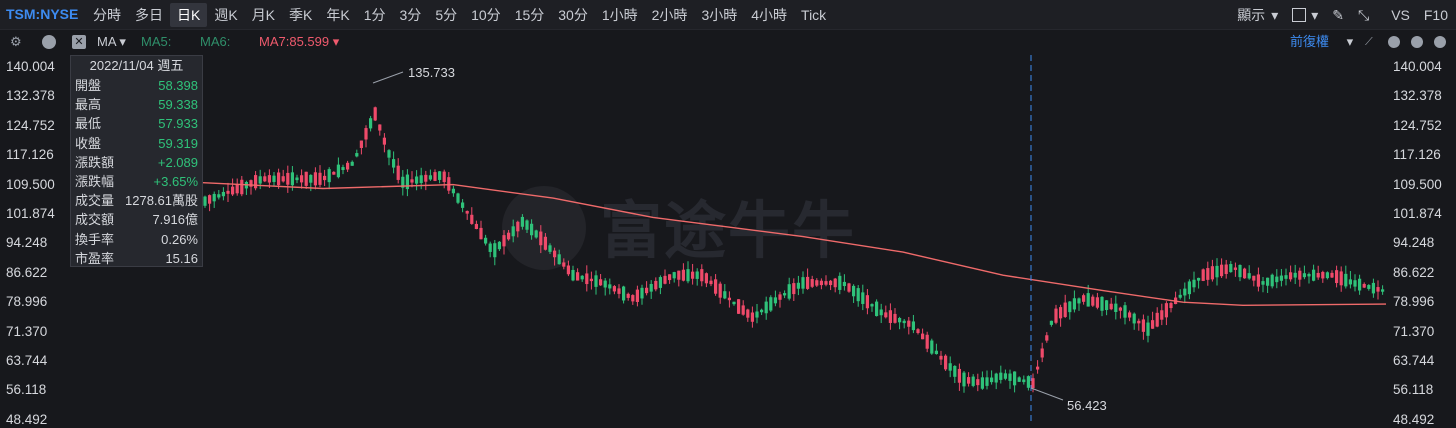  What do you see at coordinates (95, 258) in the screenshot?
I see `info-key: 市盈率` at bounding box center [95, 258].